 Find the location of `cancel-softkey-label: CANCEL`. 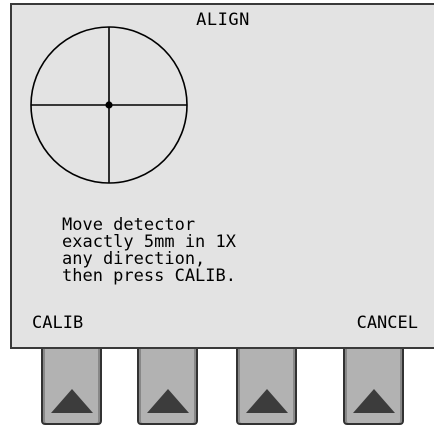

cancel-softkey-label: CANCEL is located at coordinates (387, 323).